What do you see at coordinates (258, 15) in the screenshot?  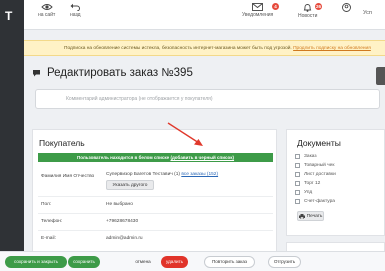 I see `notifications-label: Уведомления` at bounding box center [258, 15].